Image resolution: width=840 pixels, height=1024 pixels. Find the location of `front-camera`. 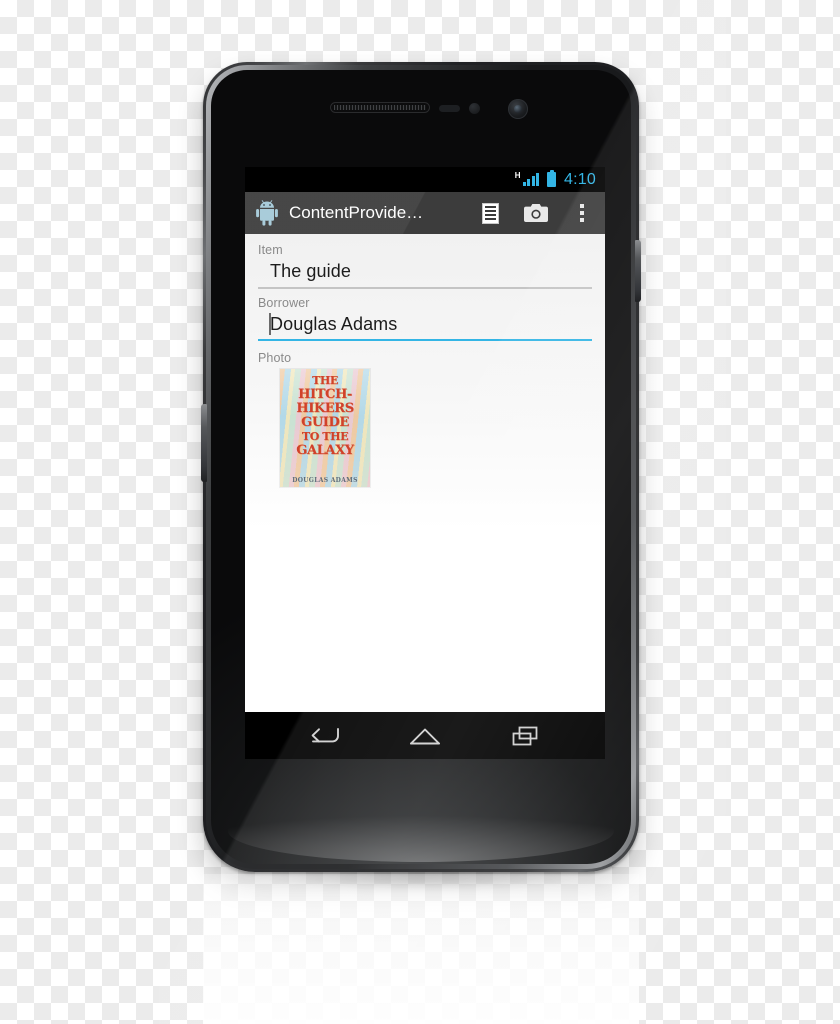

front-camera is located at coordinates (518, 109).